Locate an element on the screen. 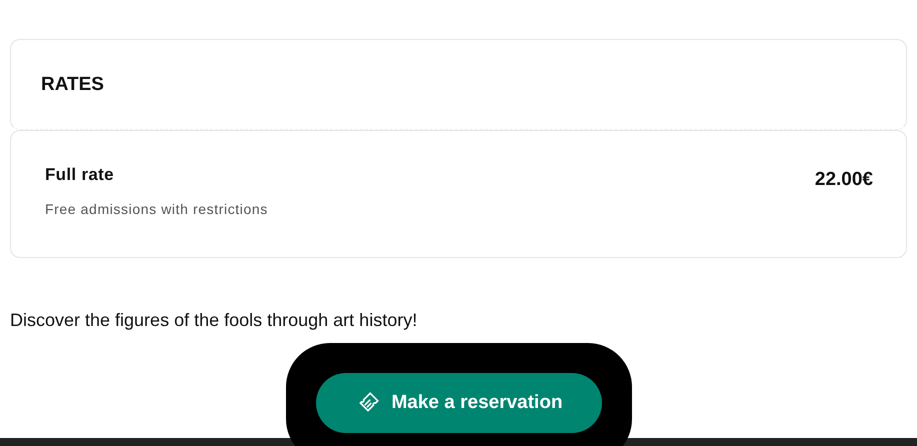  reservation-button: Make a reservation is located at coordinates (459, 403).